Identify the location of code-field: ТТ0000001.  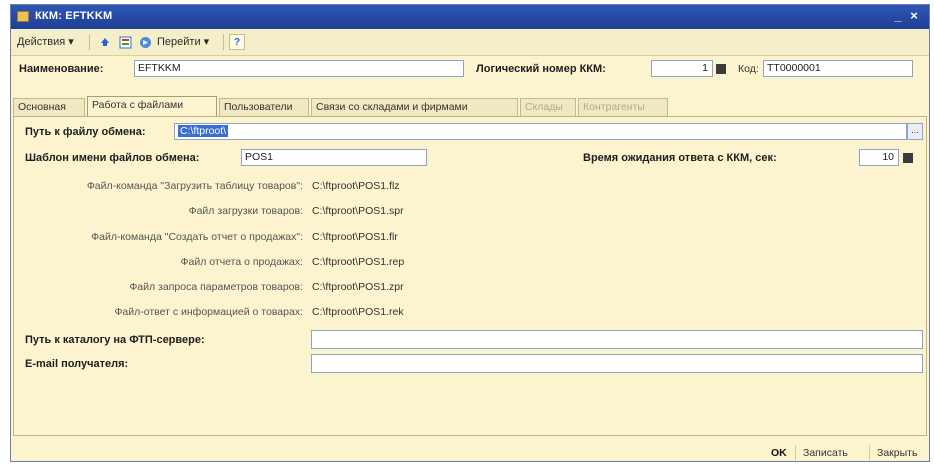
(838, 68).